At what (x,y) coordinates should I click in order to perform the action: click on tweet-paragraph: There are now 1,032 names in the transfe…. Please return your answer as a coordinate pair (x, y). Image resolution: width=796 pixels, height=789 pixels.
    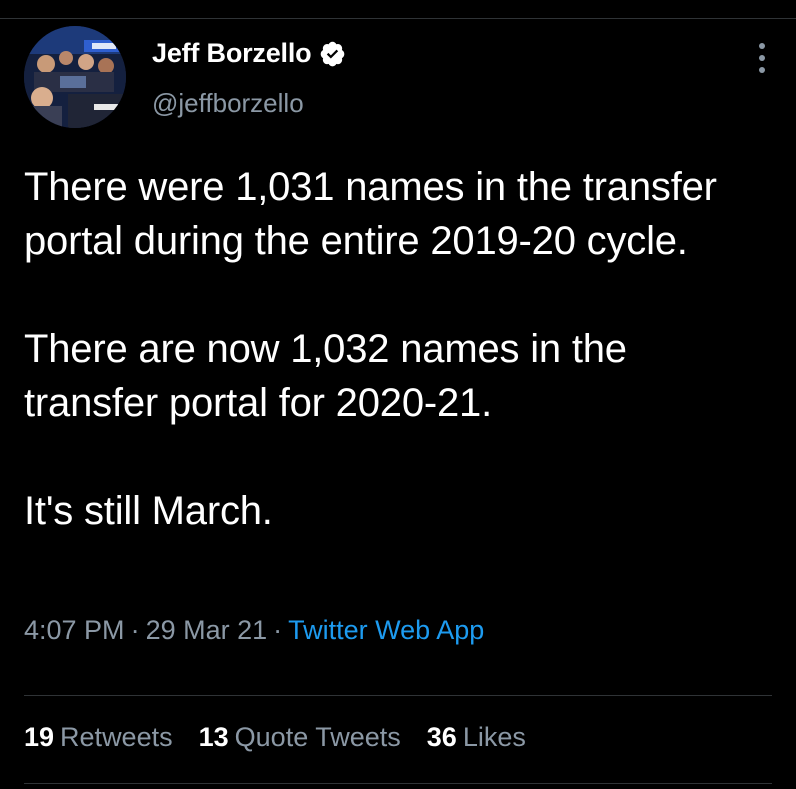
    Looking at the image, I should click on (325, 376).